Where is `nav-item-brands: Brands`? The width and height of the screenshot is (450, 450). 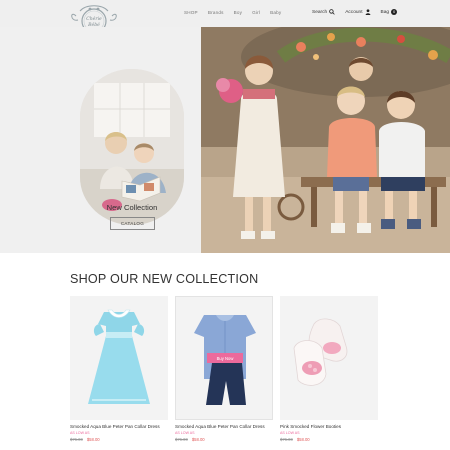
nav-item-brands: Brands is located at coordinates (216, 12).